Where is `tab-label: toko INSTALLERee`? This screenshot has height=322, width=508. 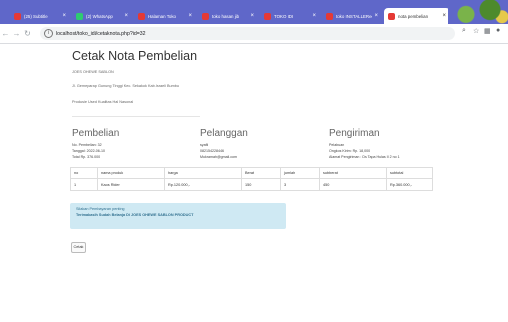 tab-label: toko INSTALLERee is located at coordinates (354, 16).